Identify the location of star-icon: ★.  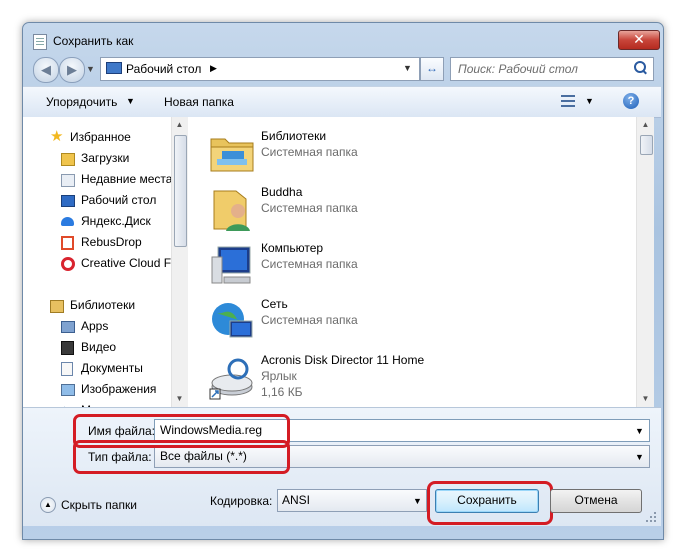
(57, 136).